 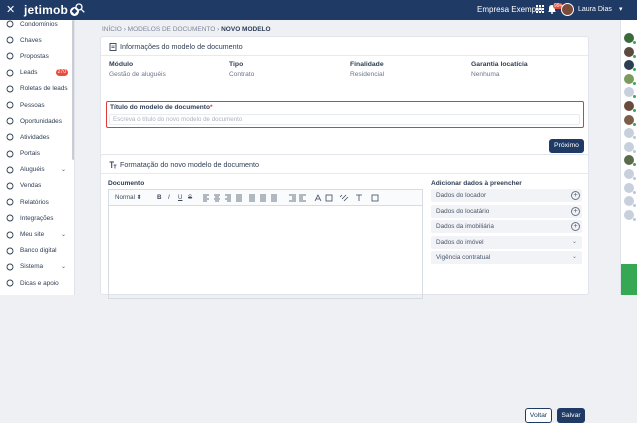 I want to click on sidebar-item: Dicas e apoio, so click(x=37, y=283).